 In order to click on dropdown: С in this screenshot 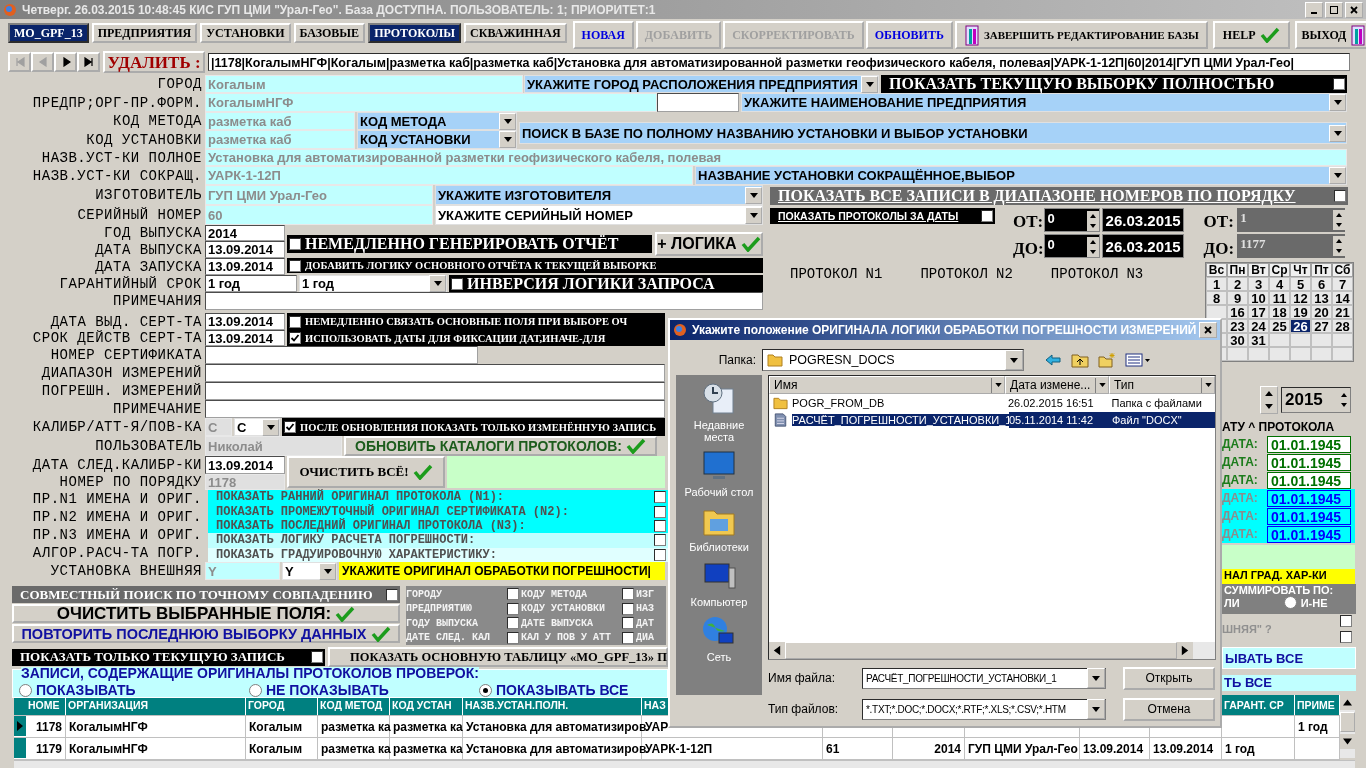, I will do `click(257, 427)`.